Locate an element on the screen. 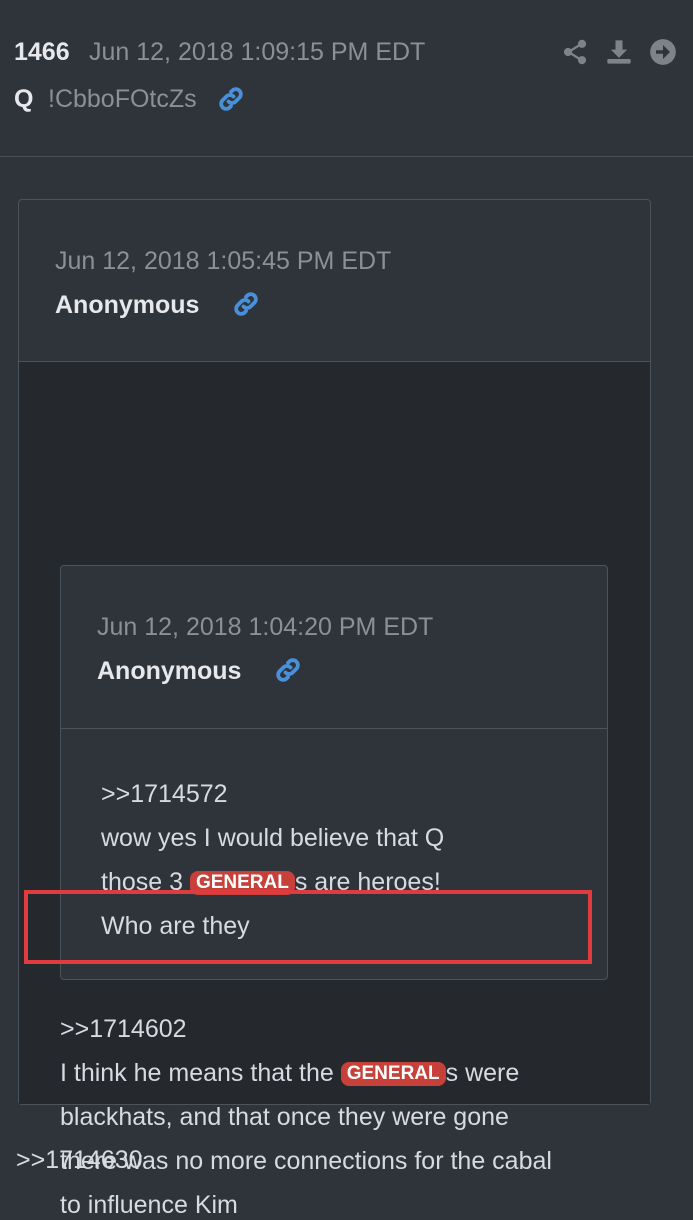 This screenshot has height=1220, width=693. outer-post-line-2: blackhats, and that once they were gone is located at coordinates (284, 1117).